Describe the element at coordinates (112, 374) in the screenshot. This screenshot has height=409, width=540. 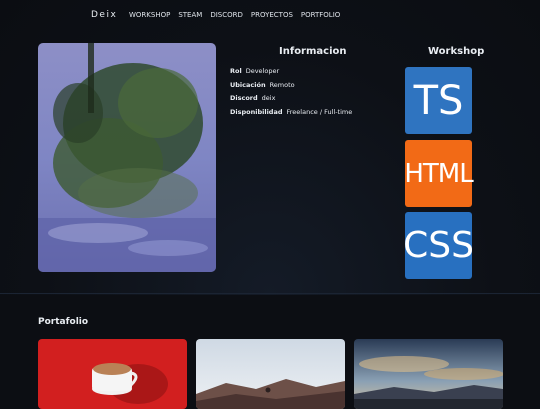
I see `portfolio-card-coffee` at that location.